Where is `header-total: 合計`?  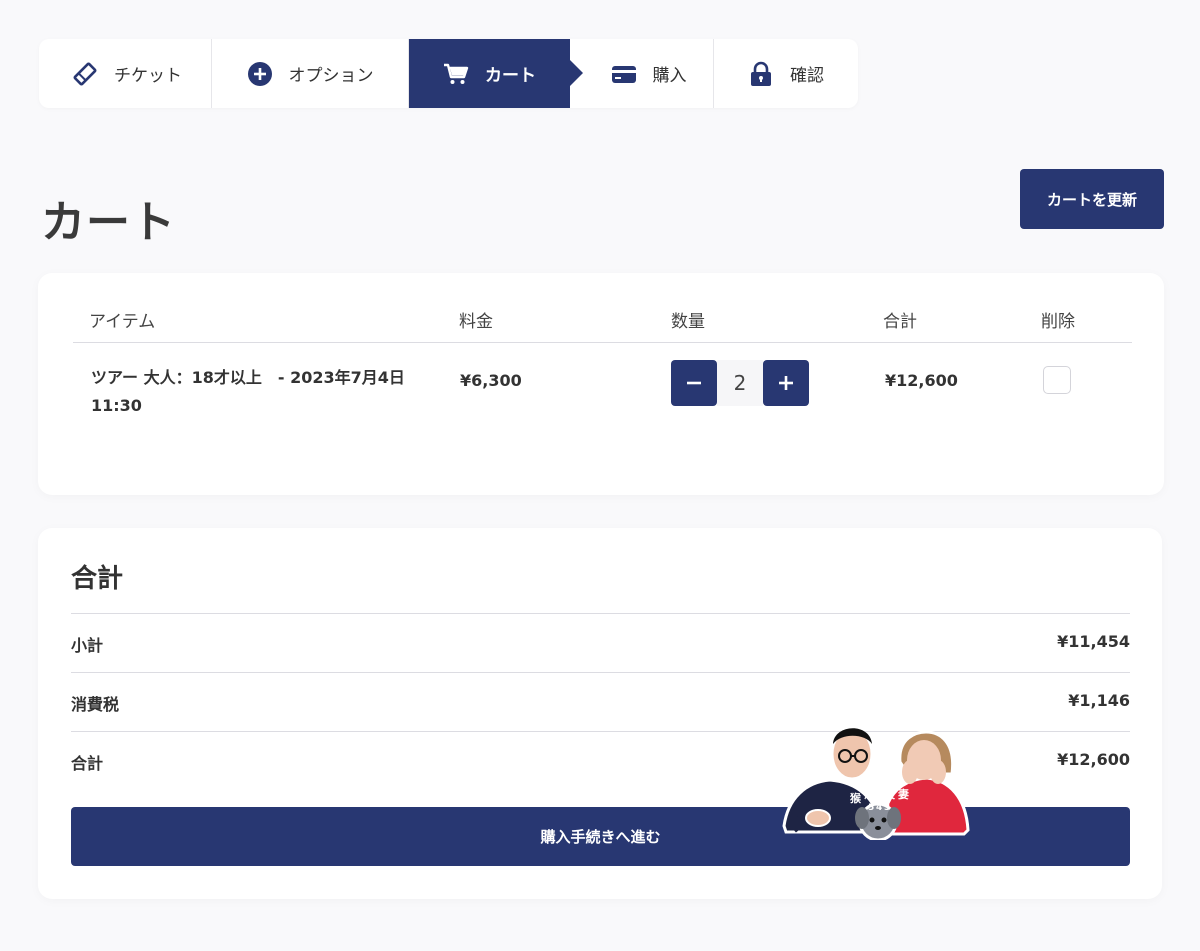 header-total: 合計 is located at coordinates (900, 322).